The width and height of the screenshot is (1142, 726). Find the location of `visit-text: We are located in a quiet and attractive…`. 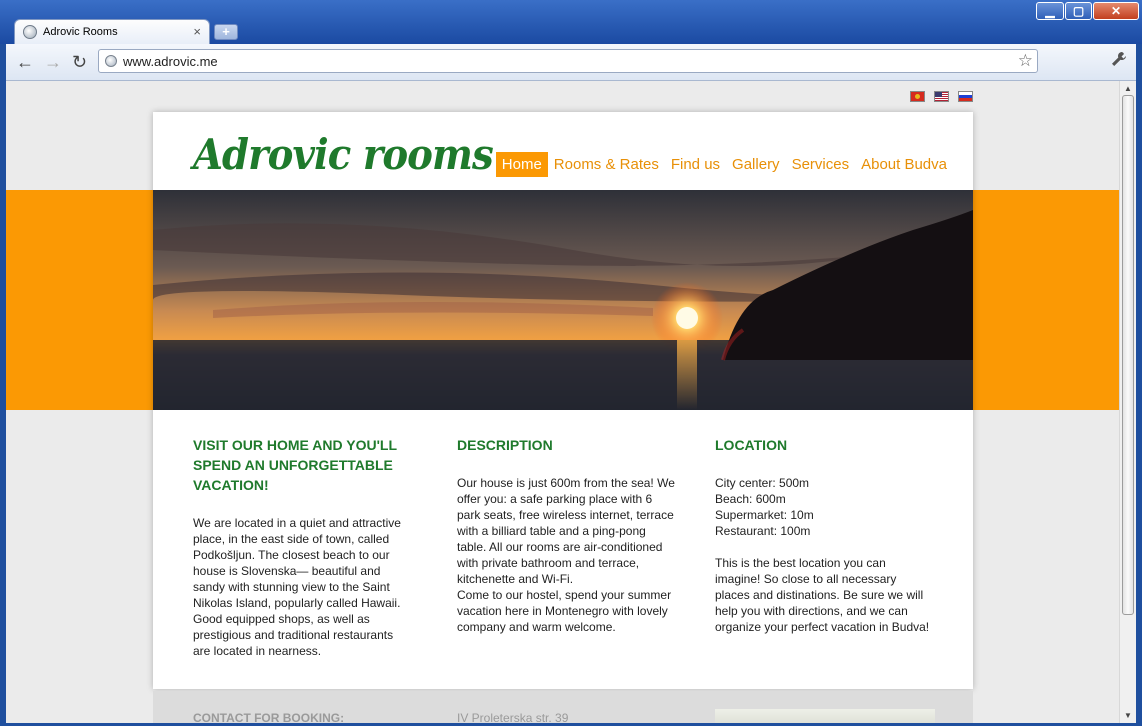

visit-text: We are located in a quiet and attractive… is located at coordinates (297, 587).